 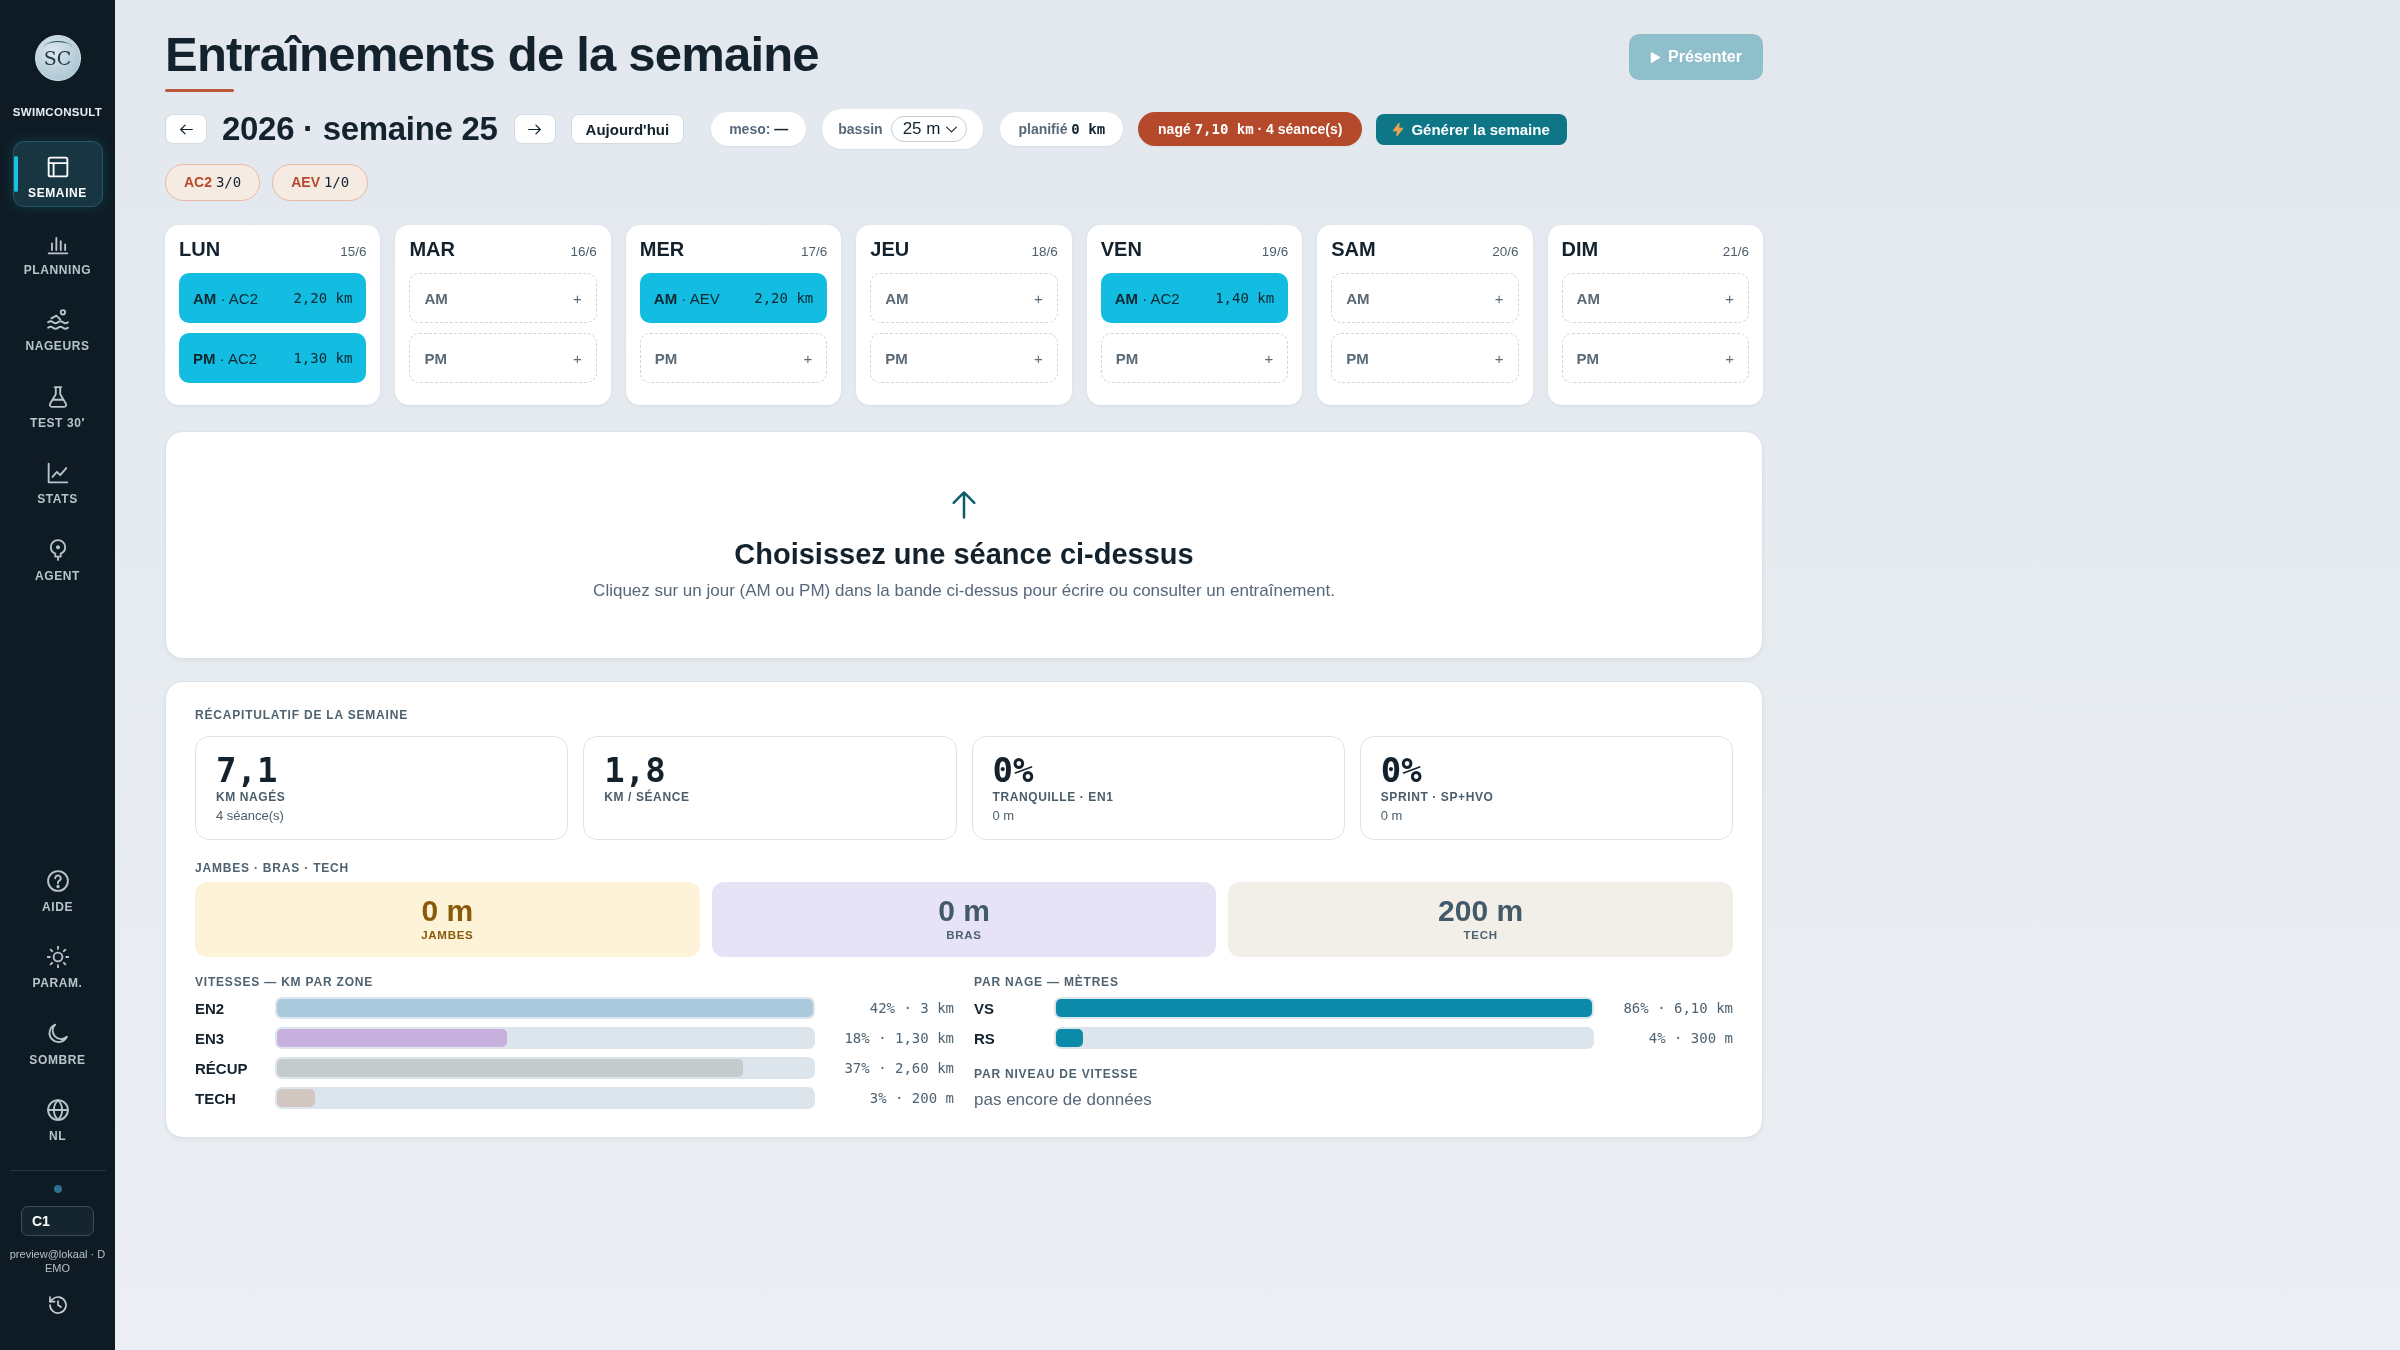 What do you see at coordinates (57, 473) in the screenshot?
I see `line-chart-icon` at bounding box center [57, 473].